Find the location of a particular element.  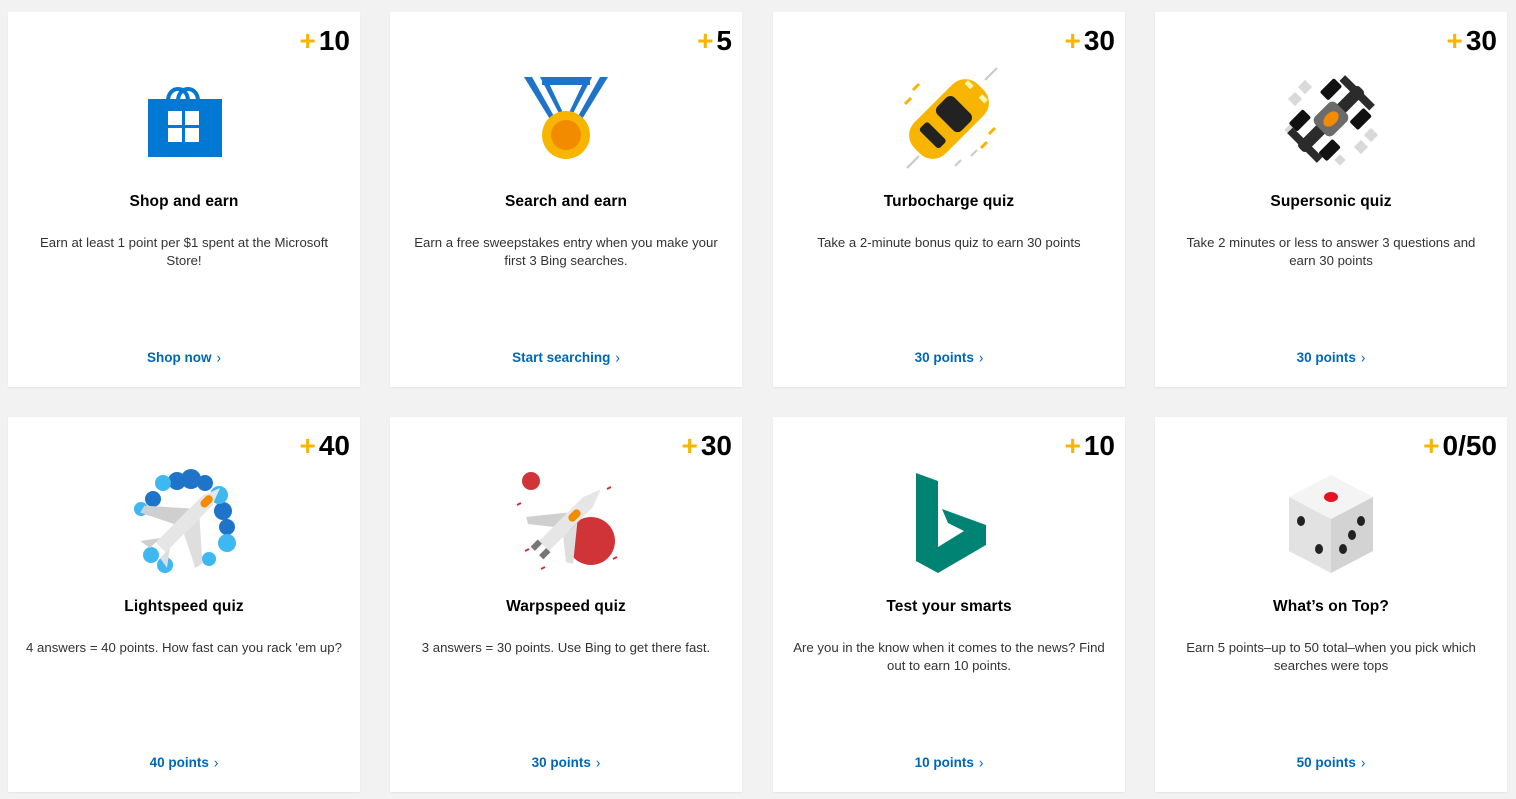

store-bag-icon is located at coordinates (185, 122).